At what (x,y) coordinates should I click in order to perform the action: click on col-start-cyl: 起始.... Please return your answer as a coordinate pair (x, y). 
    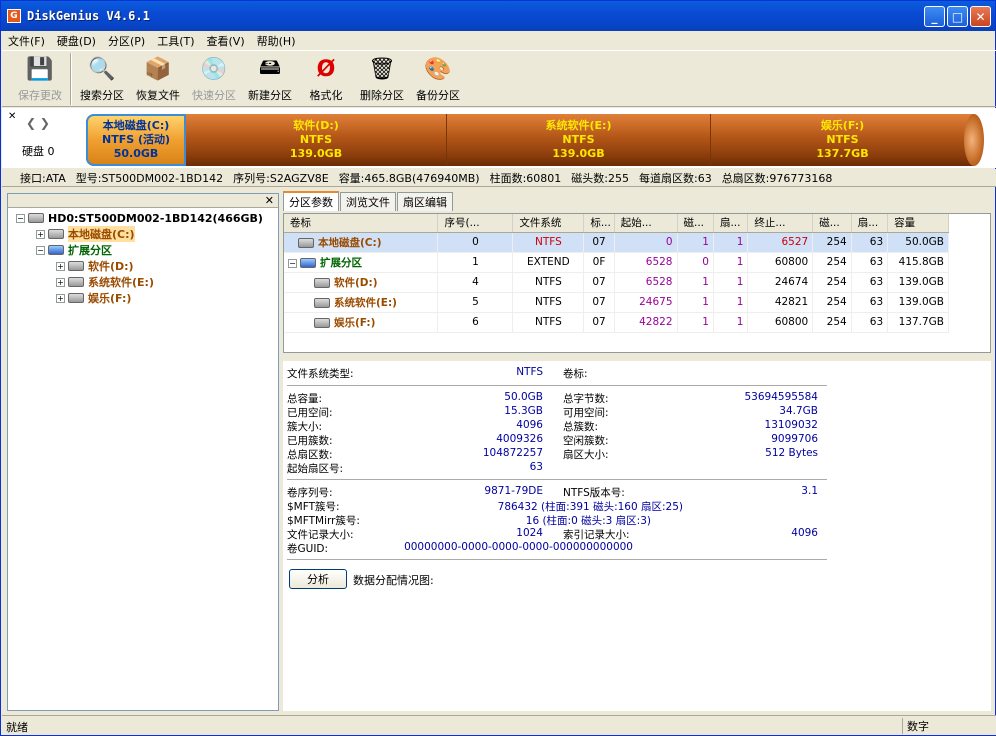
    Looking at the image, I should click on (646, 223).